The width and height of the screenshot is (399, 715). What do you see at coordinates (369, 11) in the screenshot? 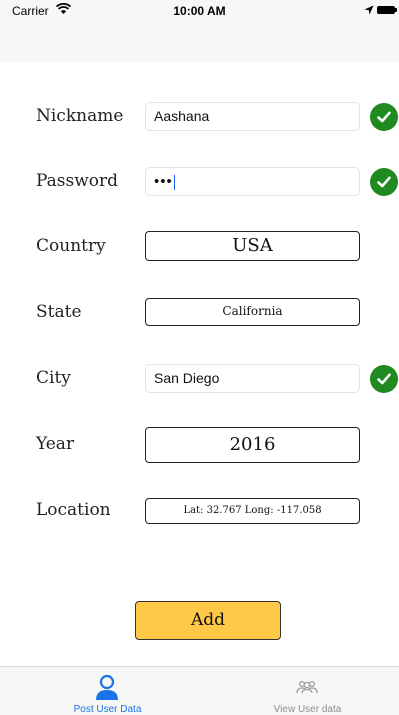
I see `location-arrow-icon` at bounding box center [369, 11].